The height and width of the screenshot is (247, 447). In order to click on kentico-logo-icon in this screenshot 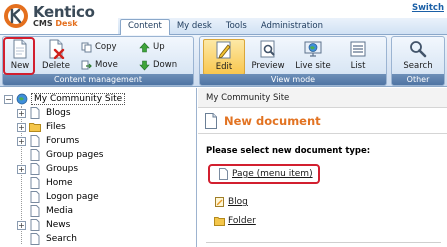, I will do `click(16, 16)`.